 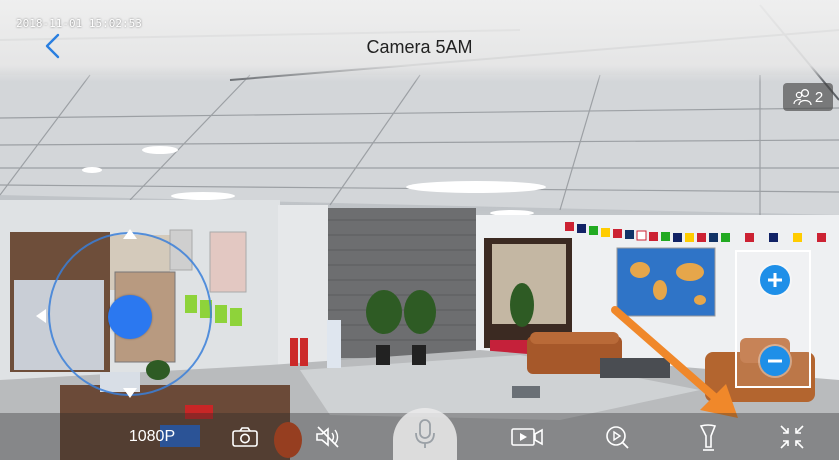 I want to click on viewer-count: 2, so click(x=819, y=97).